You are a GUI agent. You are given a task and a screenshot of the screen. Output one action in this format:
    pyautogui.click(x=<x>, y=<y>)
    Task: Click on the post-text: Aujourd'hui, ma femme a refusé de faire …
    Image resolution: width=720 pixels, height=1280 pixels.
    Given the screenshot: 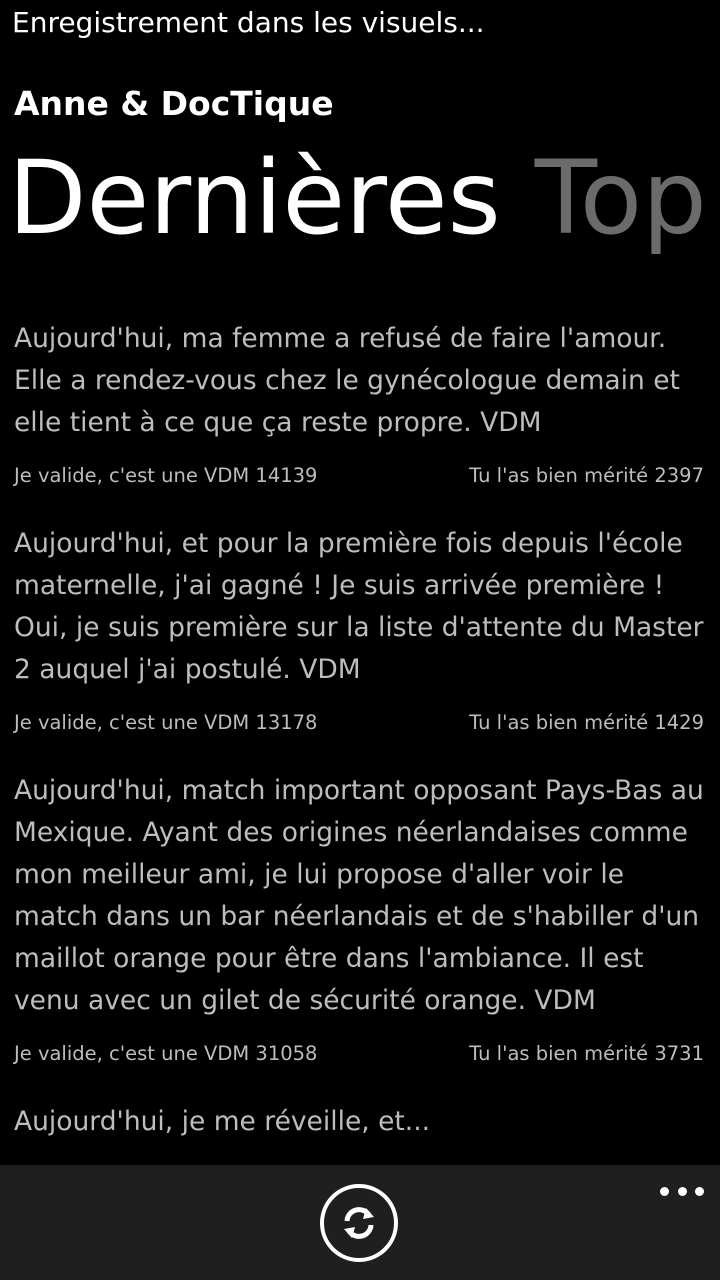 What is the action you would take?
    pyautogui.click(x=347, y=380)
    